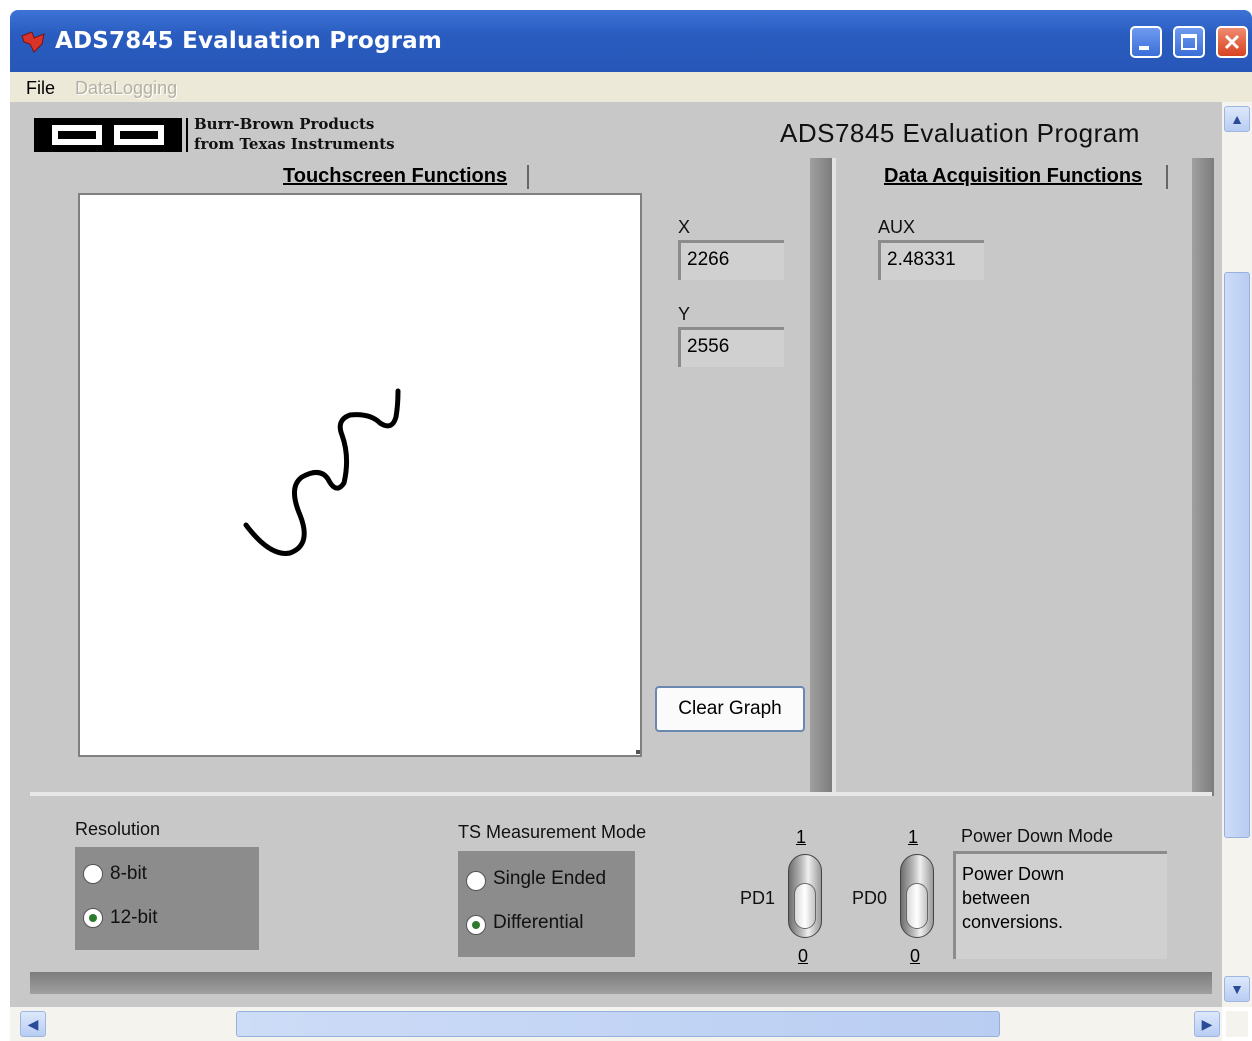 The width and height of the screenshot is (1252, 1041). I want to click on power-down-mode-label: Power Down Mode, so click(1037, 836).